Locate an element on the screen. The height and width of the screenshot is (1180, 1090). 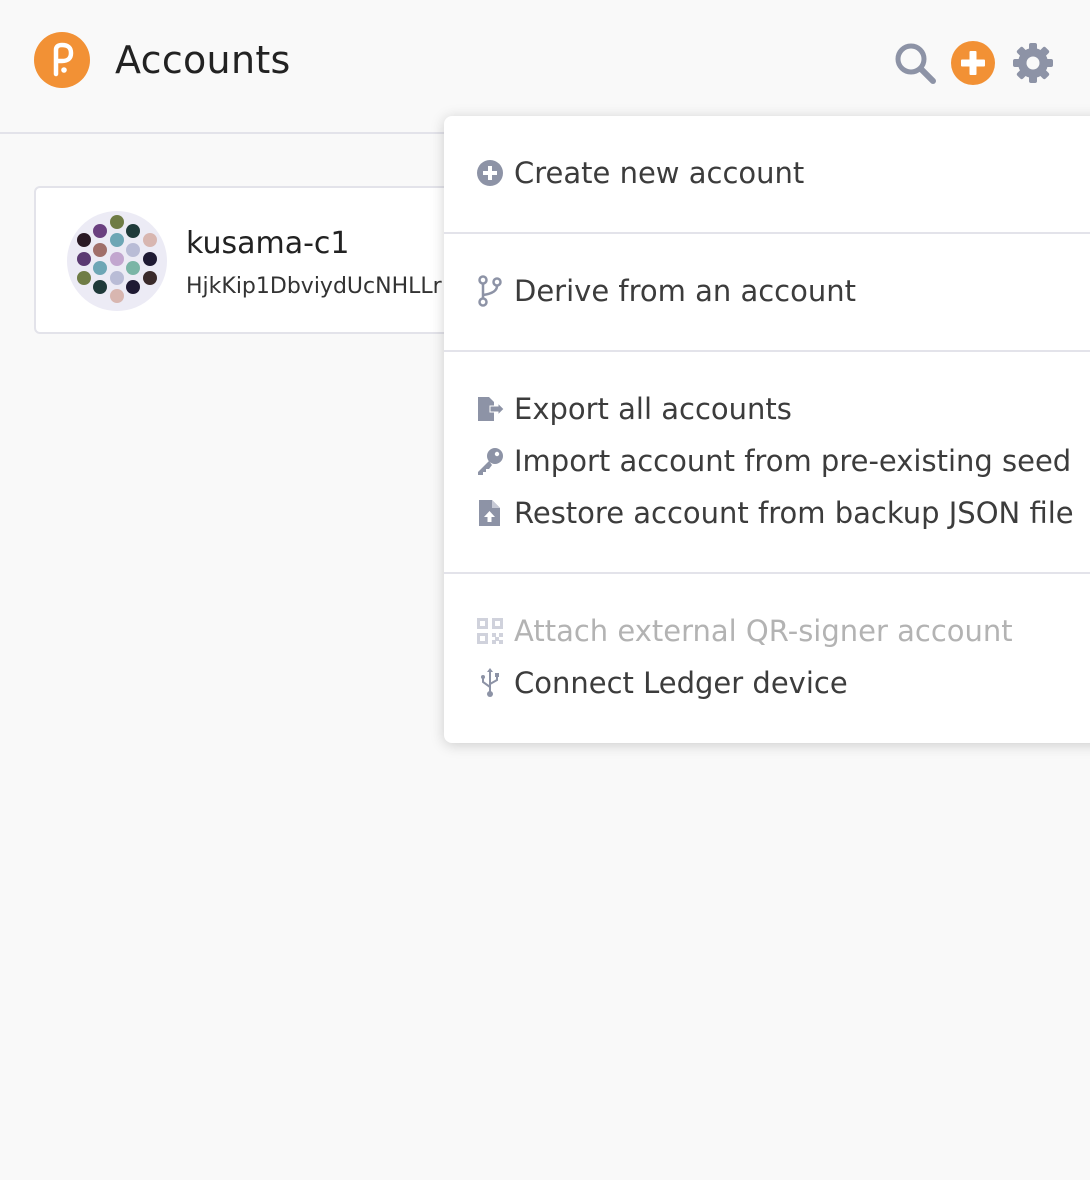
menu-item-label: Attach external QR-signer account is located at coordinates (763, 631).